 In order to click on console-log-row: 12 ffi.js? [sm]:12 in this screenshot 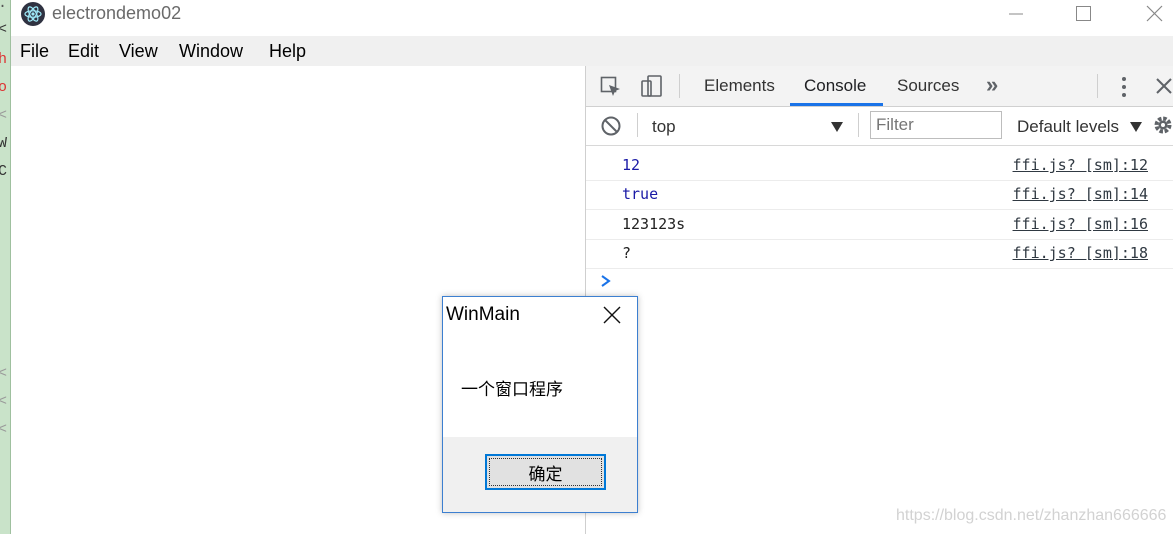, I will do `click(879, 166)`.